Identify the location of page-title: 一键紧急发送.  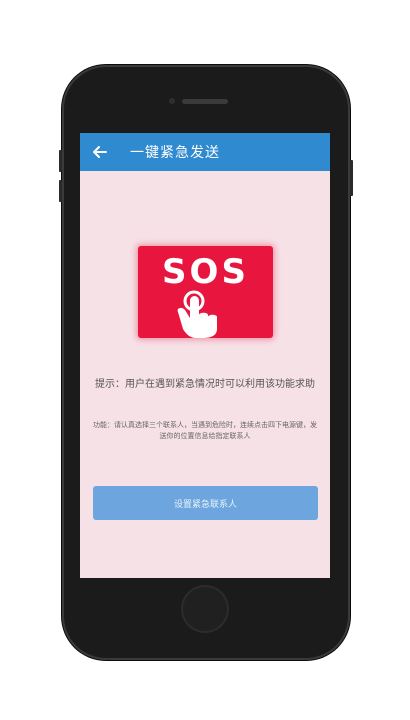
(175, 153).